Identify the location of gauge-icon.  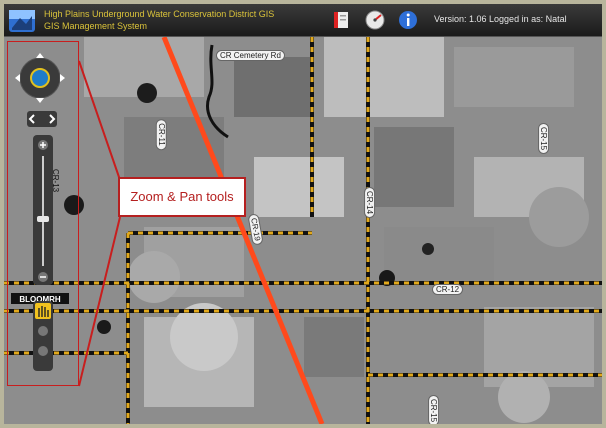
(375, 20).